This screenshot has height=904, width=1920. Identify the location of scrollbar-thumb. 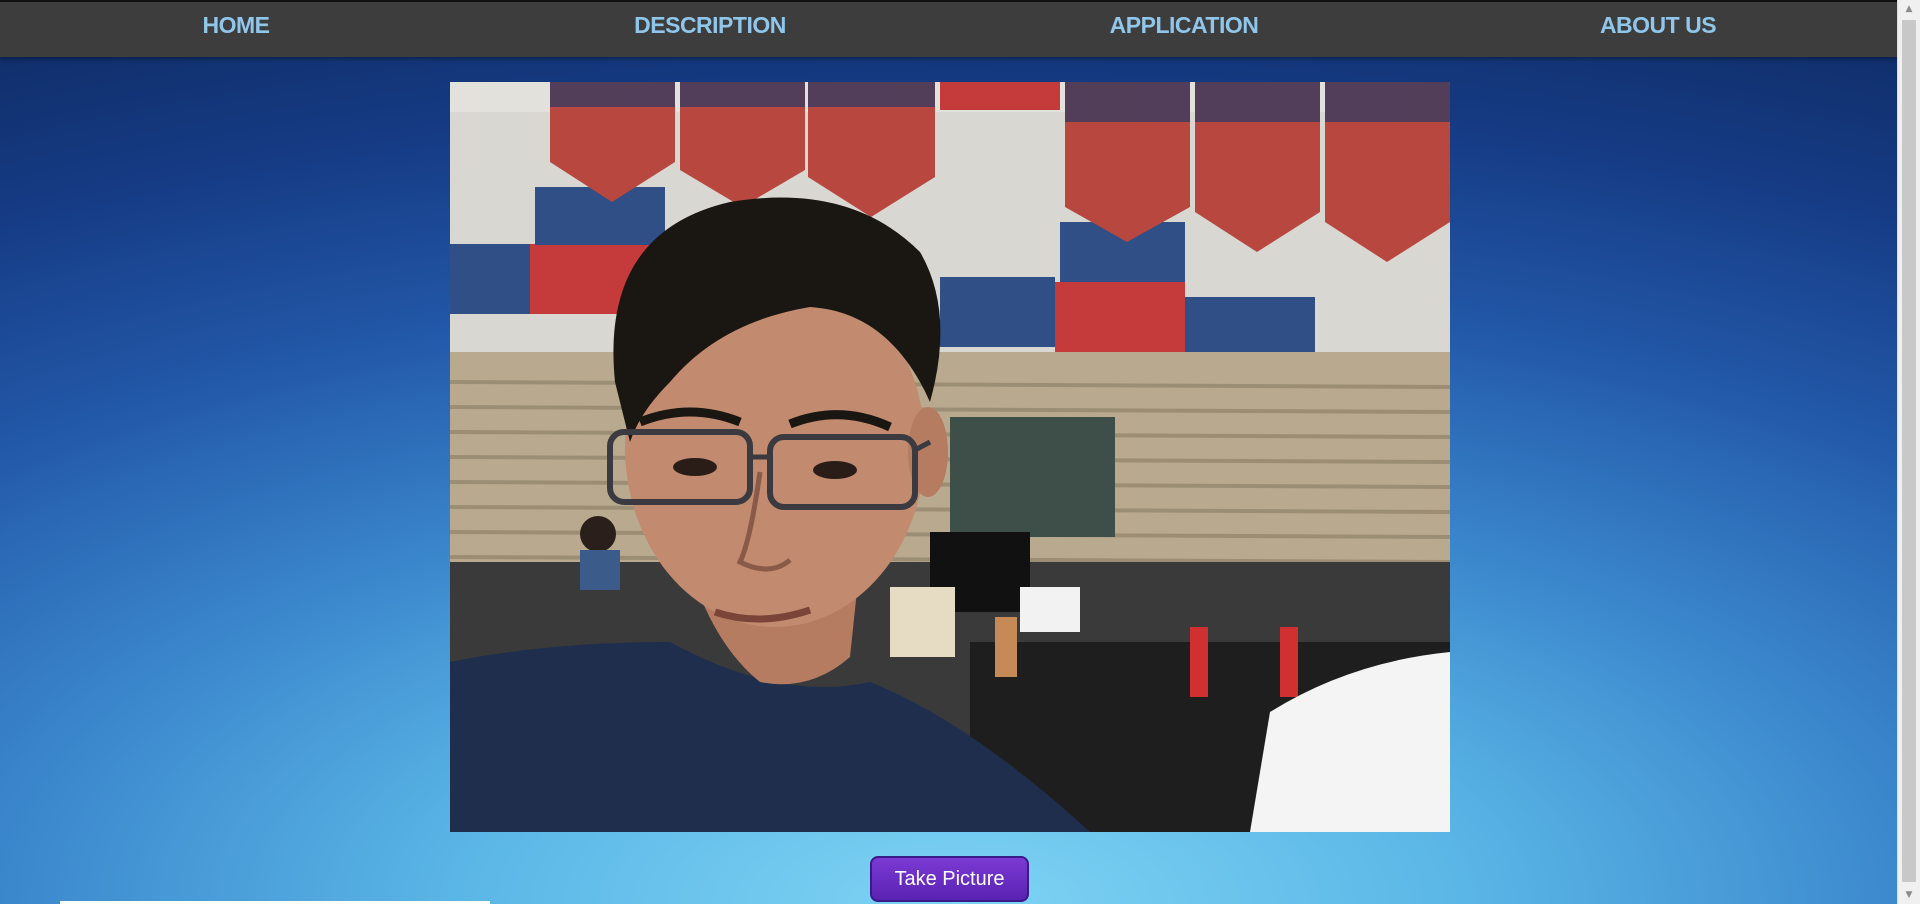
(1909, 451).